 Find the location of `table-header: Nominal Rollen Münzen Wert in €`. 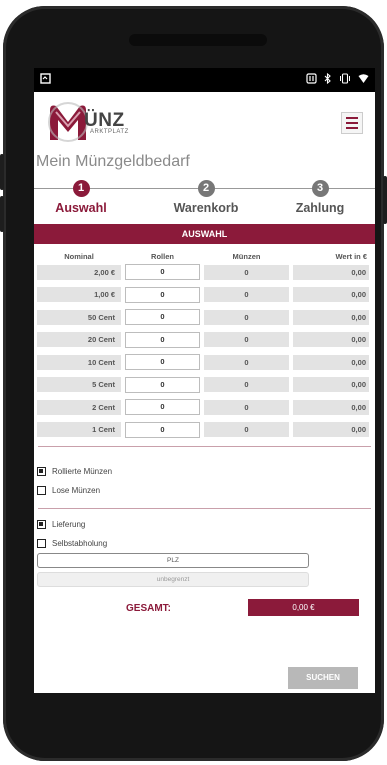

table-header: Nominal Rollen Münzen Wert in € is located at coordinates (204, 256).